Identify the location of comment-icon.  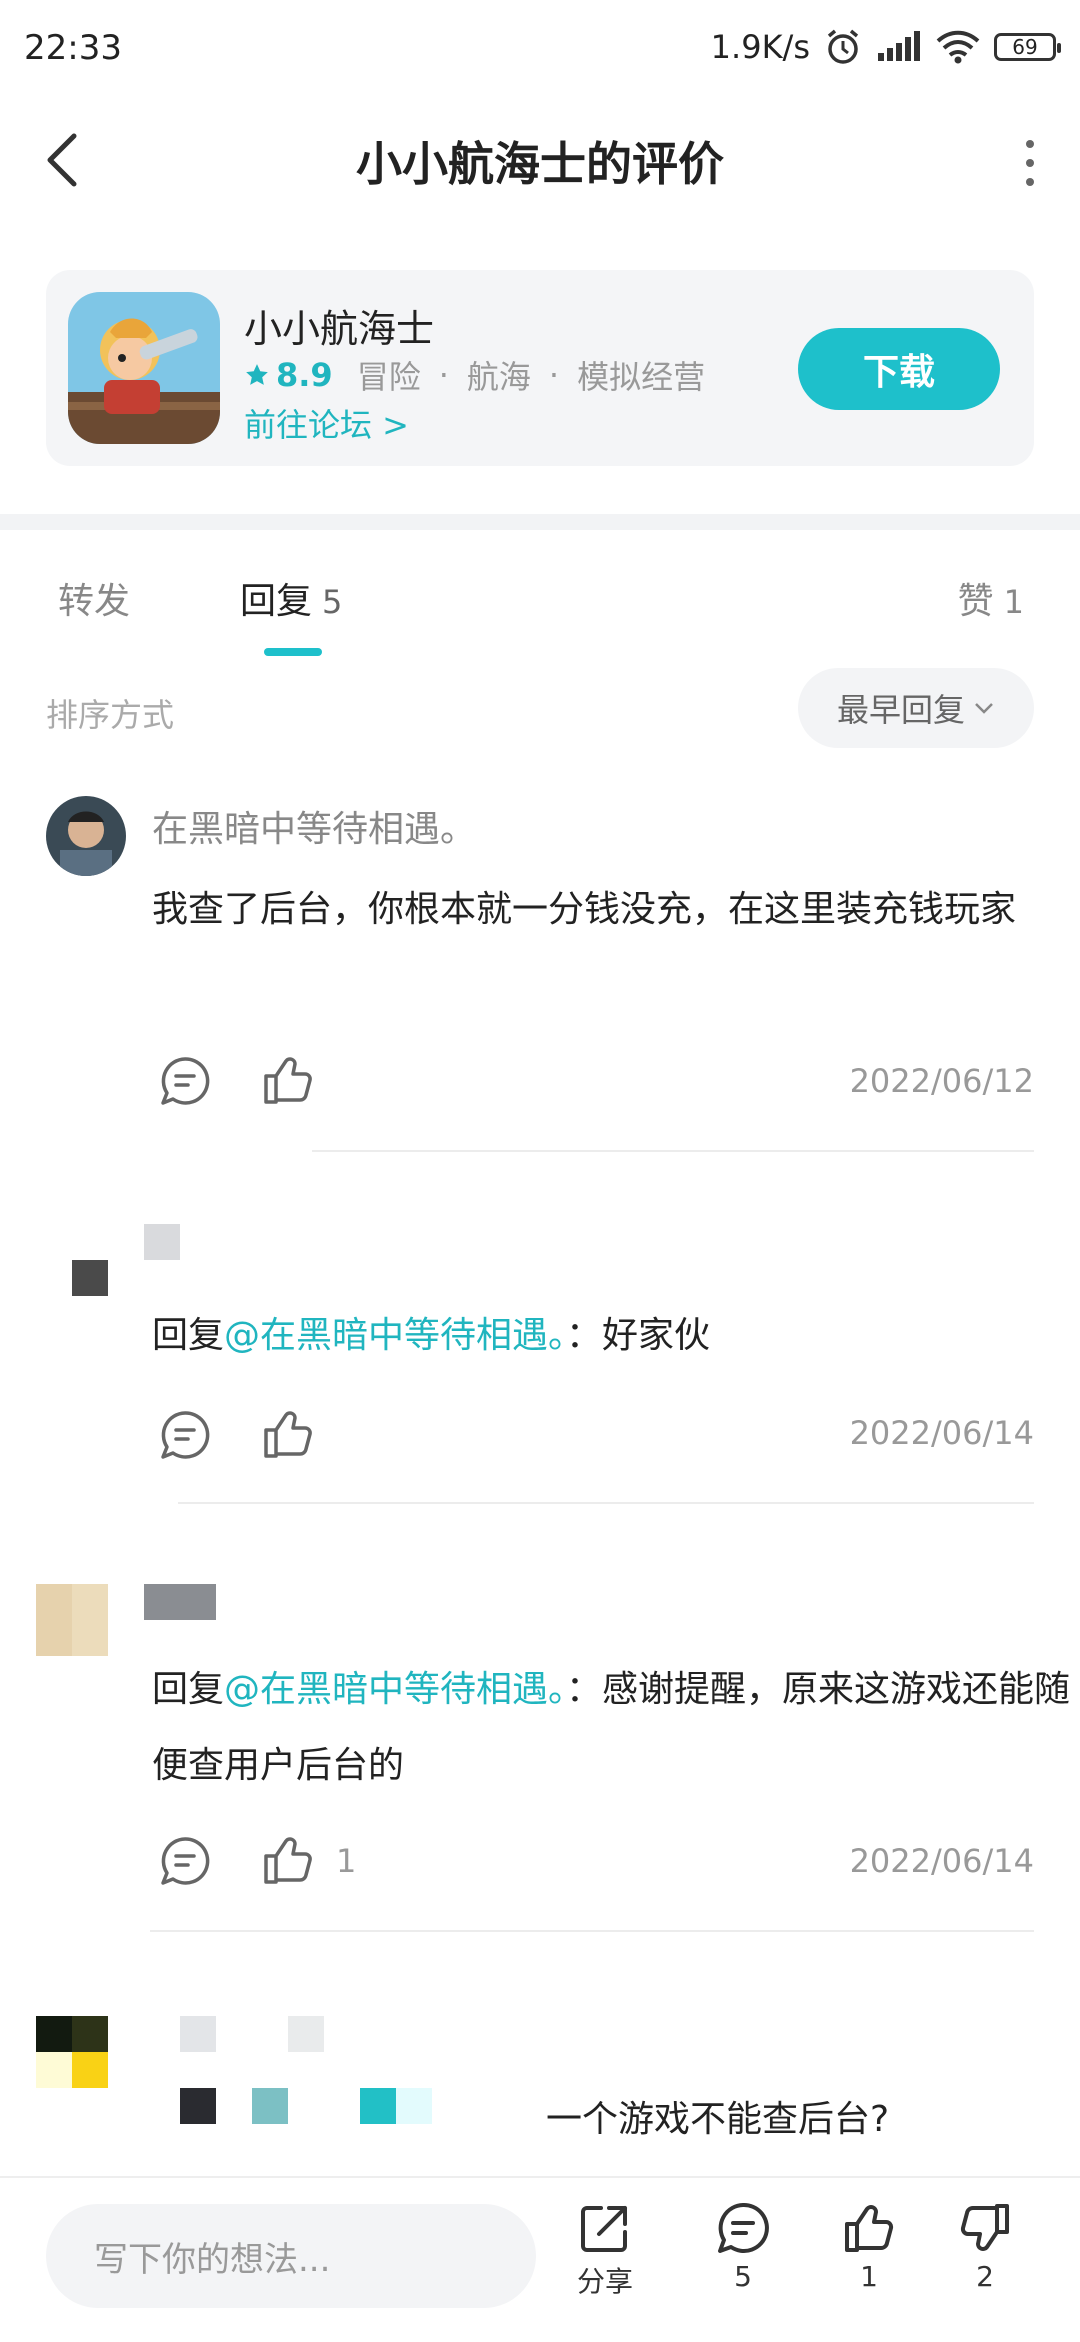
(743, 2227).